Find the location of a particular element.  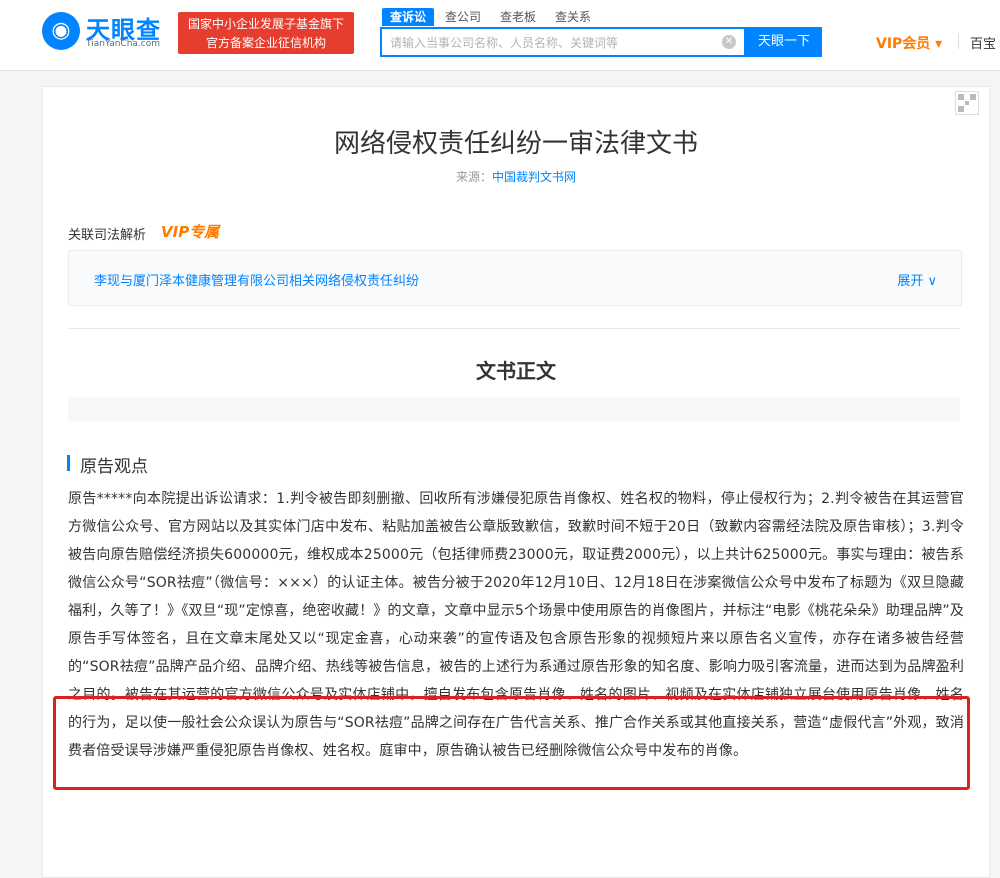

search-box: ✕ is located at coordinates (563, 42).